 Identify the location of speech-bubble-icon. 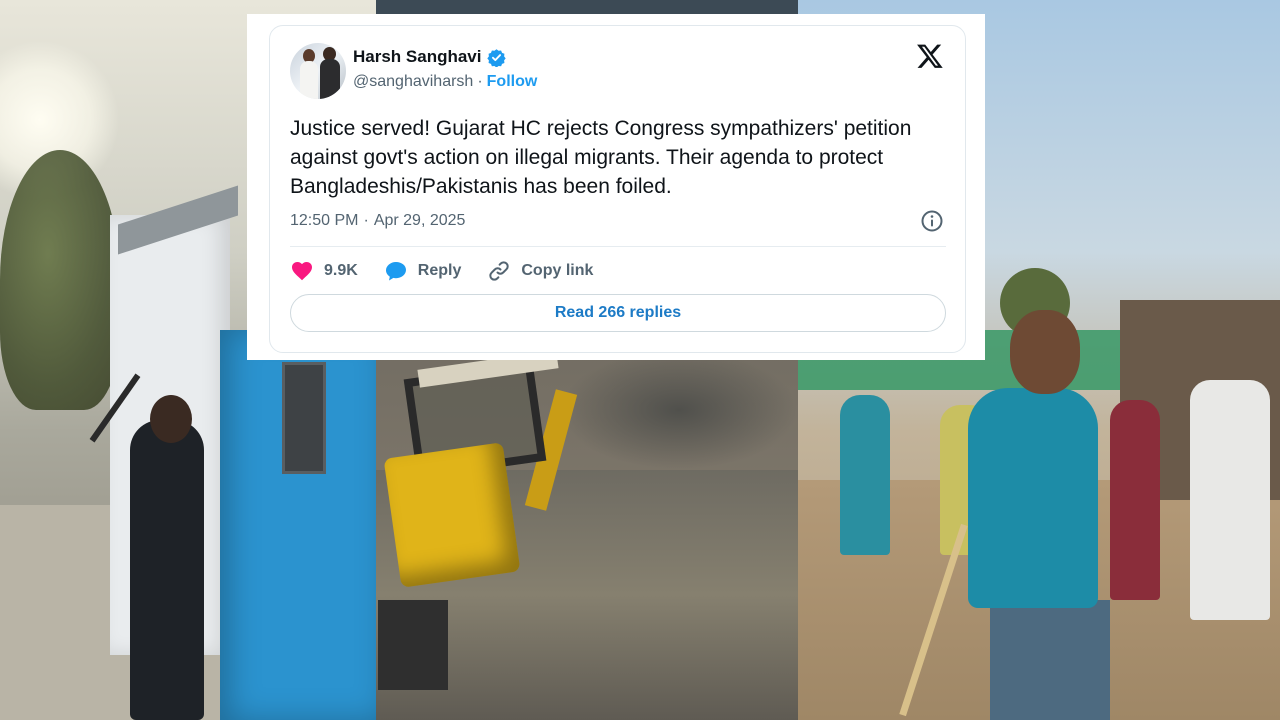
(395, 271).